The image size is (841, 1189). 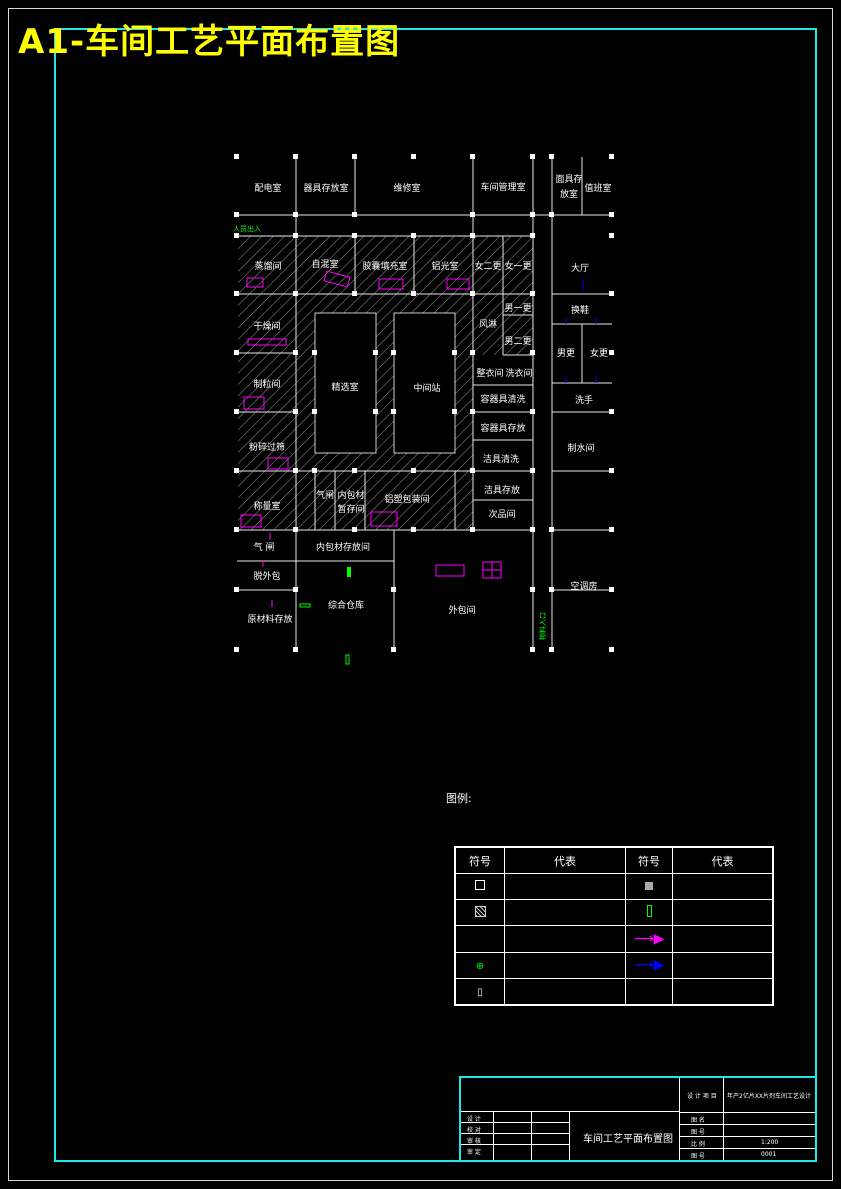 What do you see at coordinates (649, 913) in the screenshot?
I see `green-arrow-icon` at bounding box center [649, 913].